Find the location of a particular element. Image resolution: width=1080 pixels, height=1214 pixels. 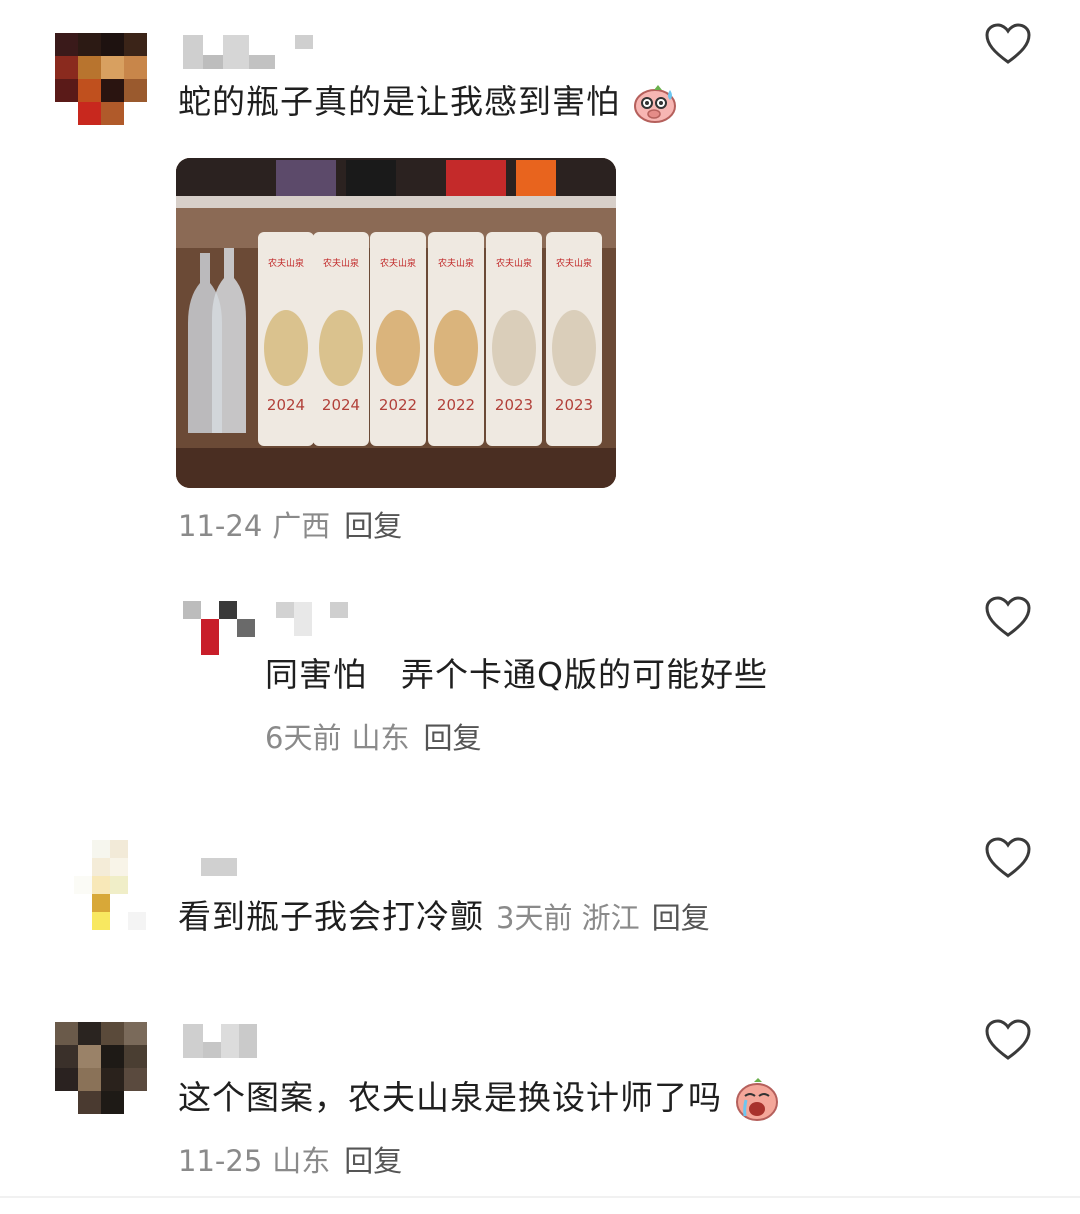

comment-meta: 11-24 广西 回复 is located at coordinates (290, 526).